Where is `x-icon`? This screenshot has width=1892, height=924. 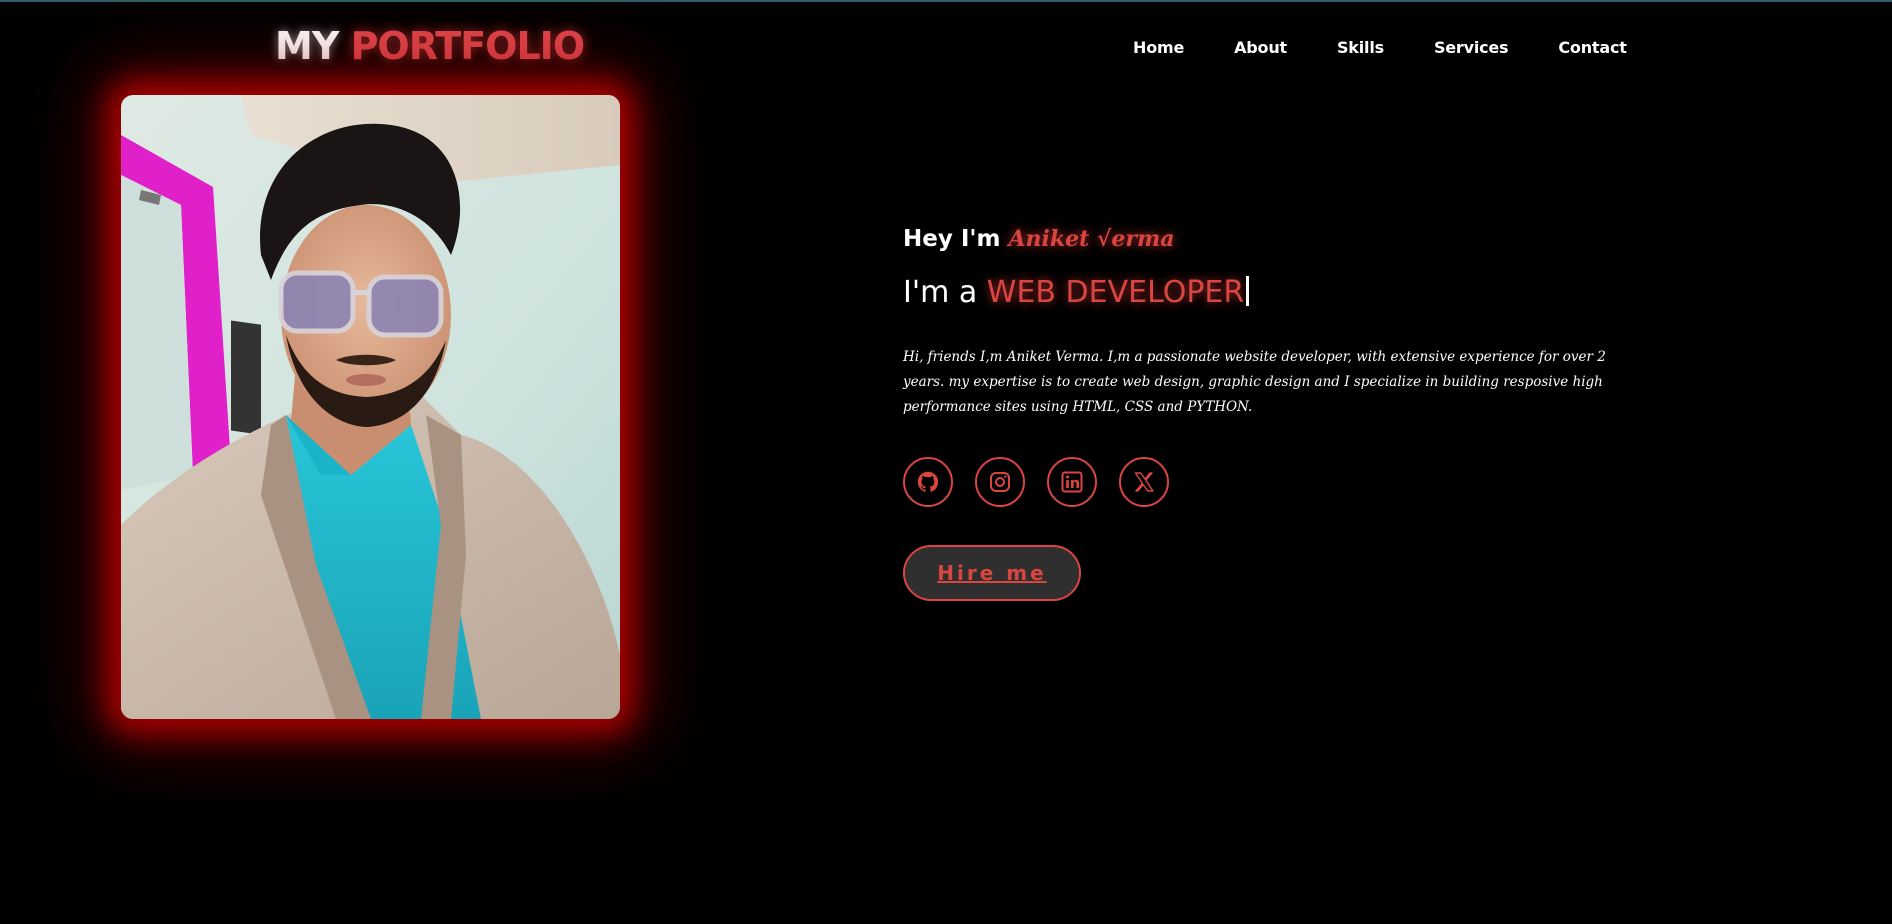
x-icon is located at coordinates (1144, 482).